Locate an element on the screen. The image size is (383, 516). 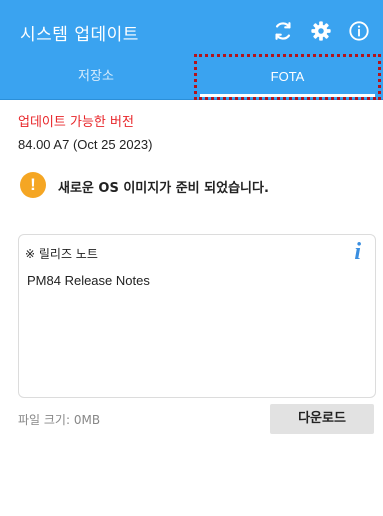
warning-icon: ! is located at coordinates (33, 185).